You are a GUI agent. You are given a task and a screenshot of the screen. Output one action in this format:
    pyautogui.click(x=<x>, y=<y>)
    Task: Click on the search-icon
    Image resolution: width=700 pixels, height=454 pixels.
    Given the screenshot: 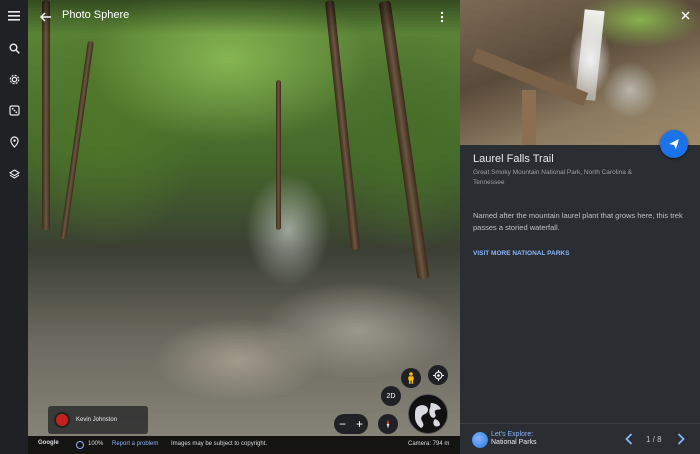 What is the action you would take?
    pyautogui.click(x=14, y=48)
    